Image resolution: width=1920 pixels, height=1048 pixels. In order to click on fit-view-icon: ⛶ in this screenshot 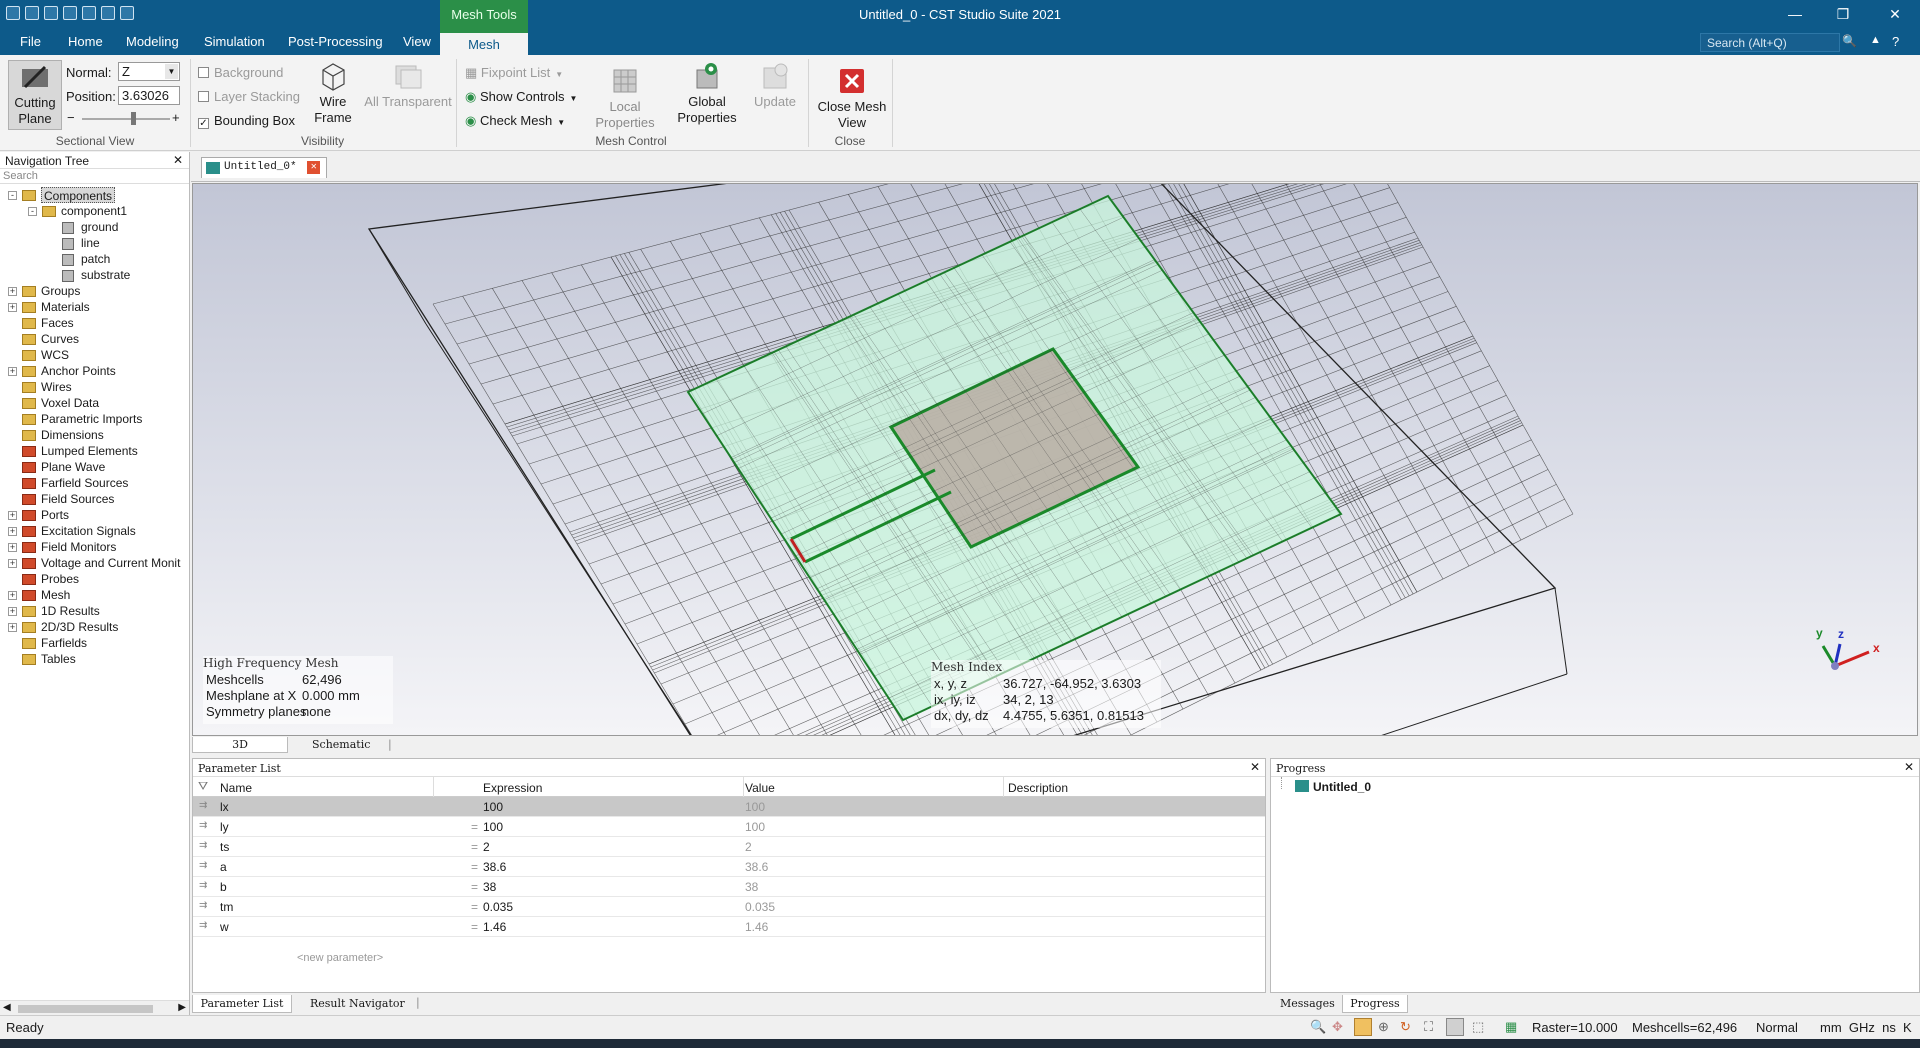, I will do `click(1428, 1027)`.